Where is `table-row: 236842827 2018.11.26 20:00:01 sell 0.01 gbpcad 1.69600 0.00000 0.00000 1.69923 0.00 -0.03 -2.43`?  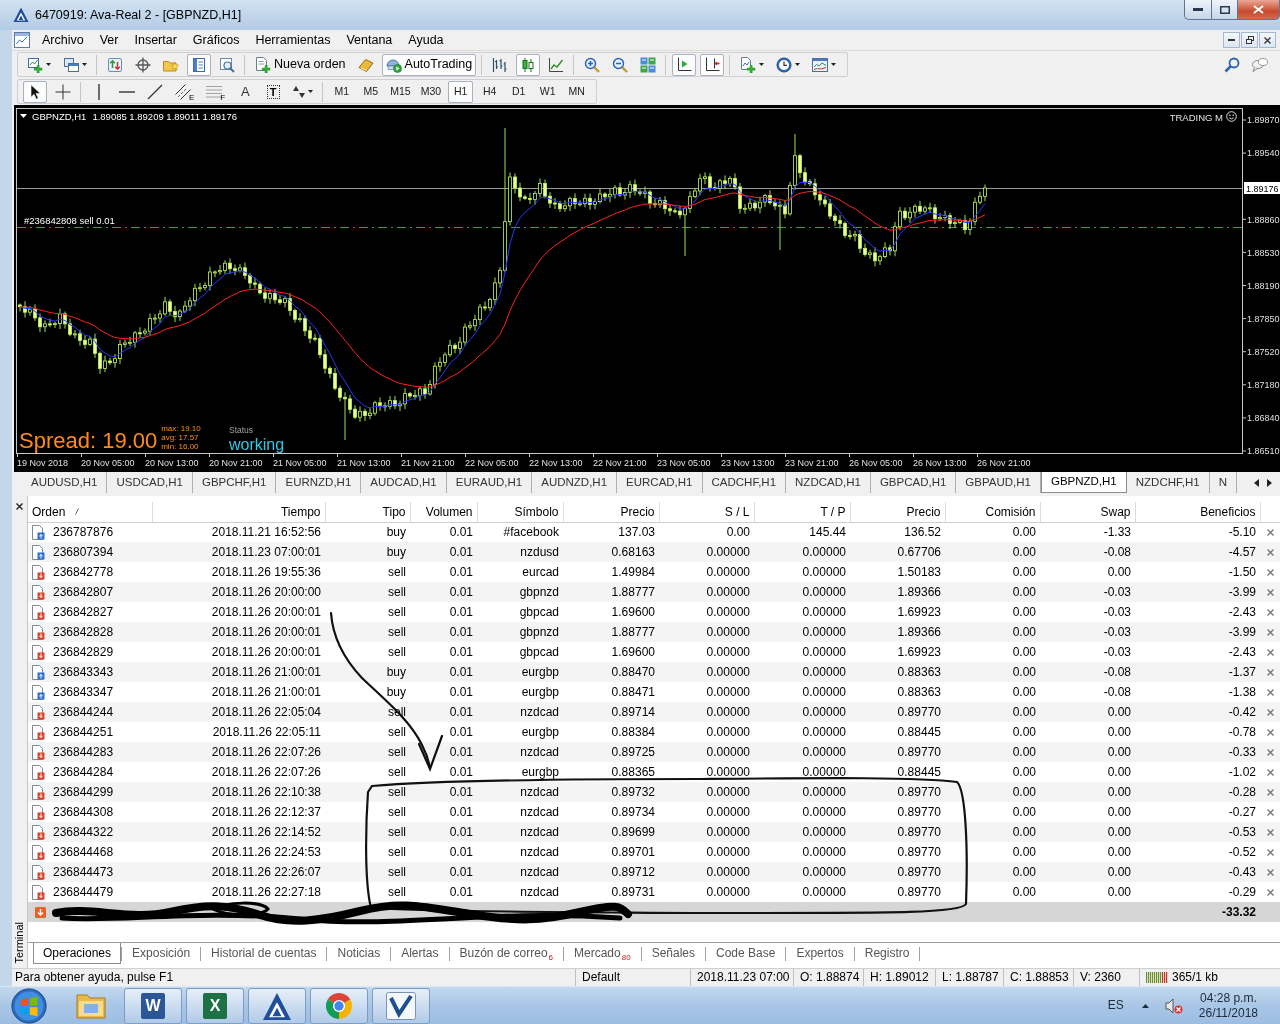 table-row: 236842827 2018.11.26 20:00:01 sell 0.01 gbpcad 1.69600 0.00000 0.00000 1.69923 0.00 -0.03 -2.43 is located at coordinates (654, 612).